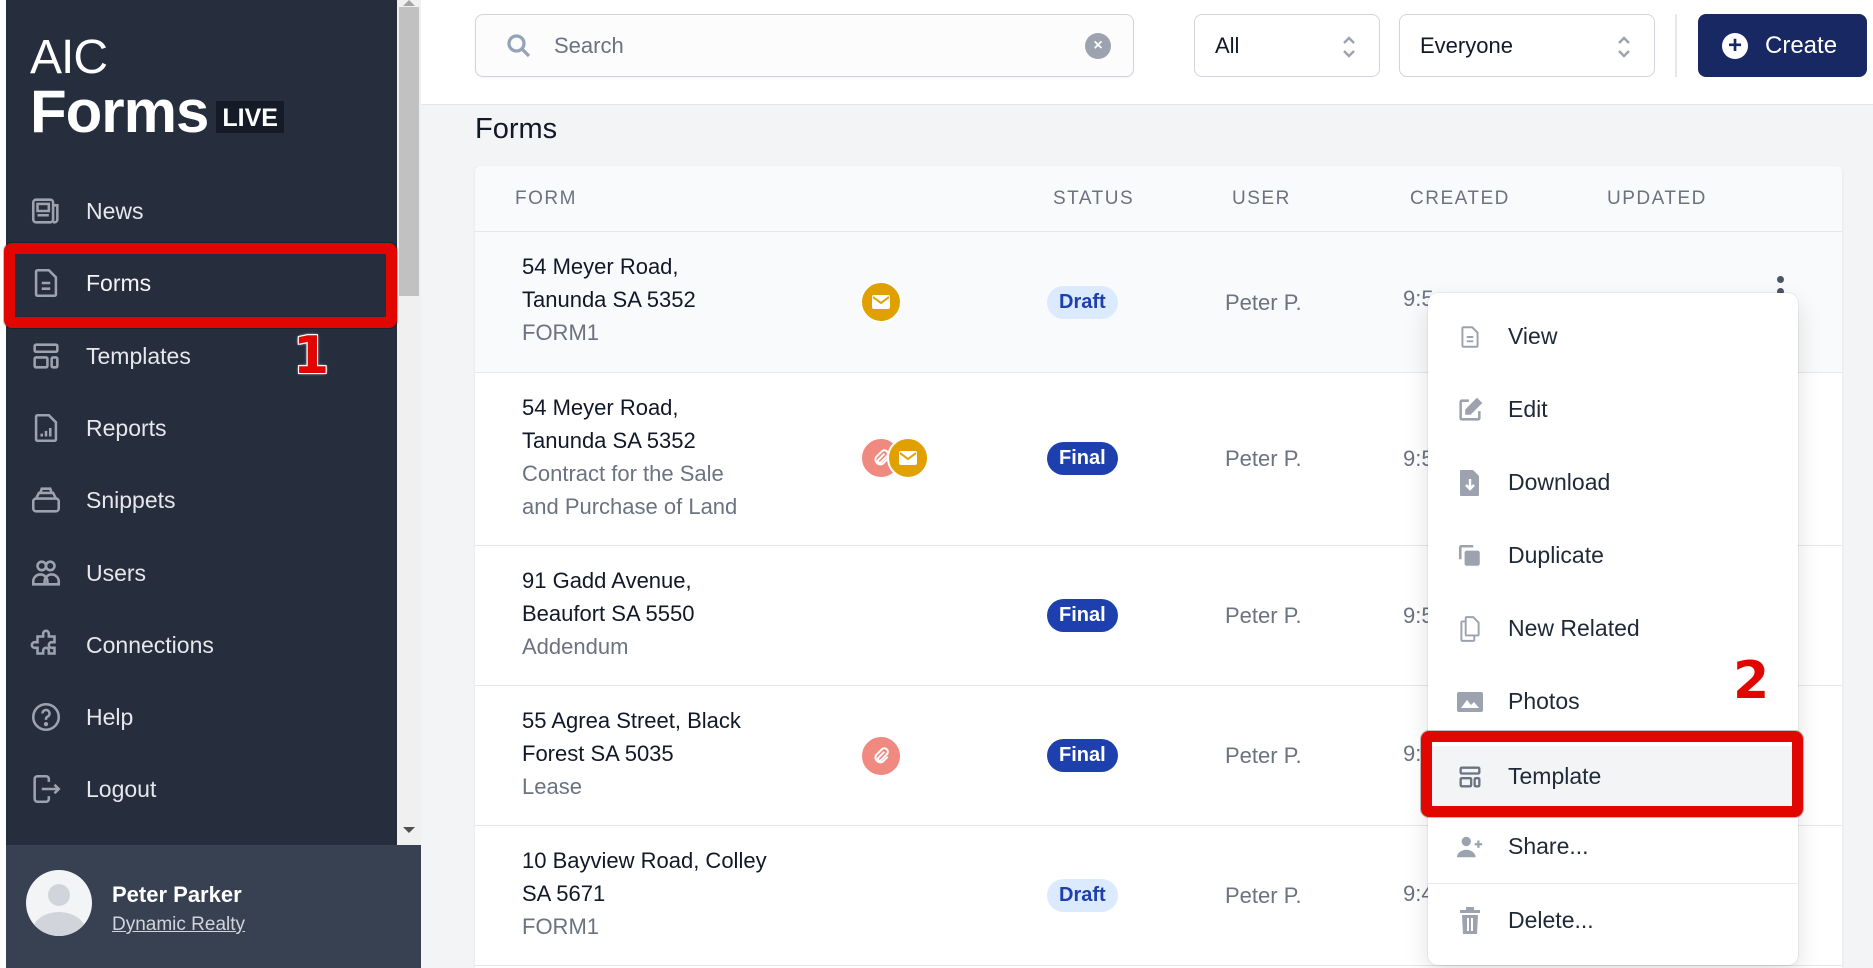 The image size is (1873, 968). What do you see at coordinates (1613, 555) in the screenshot?
I see `menu-item-duplicate: Duplicate` at bounding box center [1613, 555].